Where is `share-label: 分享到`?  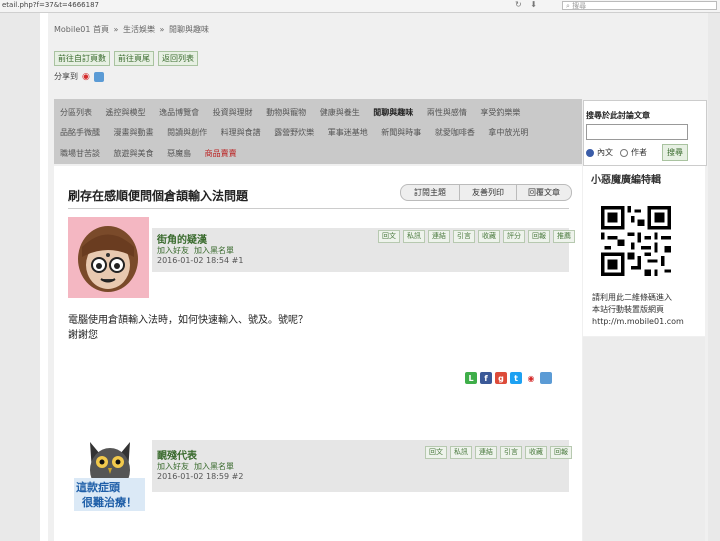 share-label: 分享到 is located at coordinates (66, 76).